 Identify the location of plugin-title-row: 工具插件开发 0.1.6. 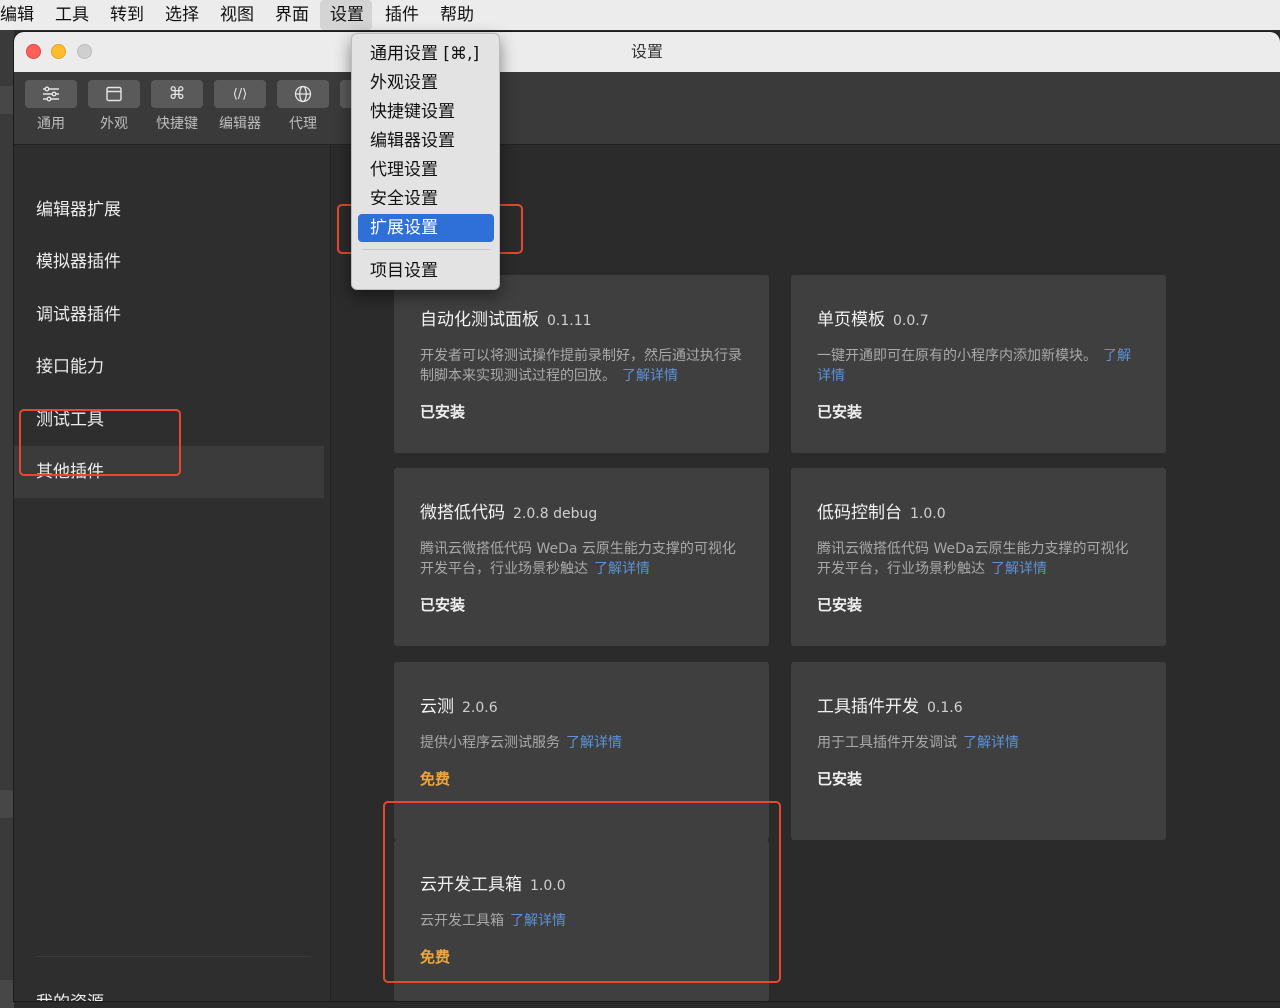
(978, 704).